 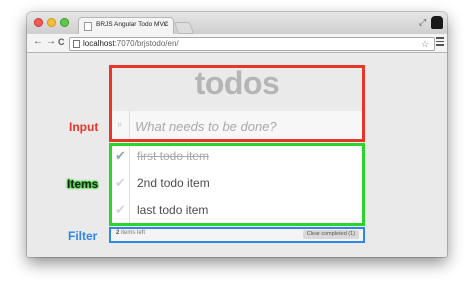 I want to click on new-tab-button, so click(x=184, y=28).